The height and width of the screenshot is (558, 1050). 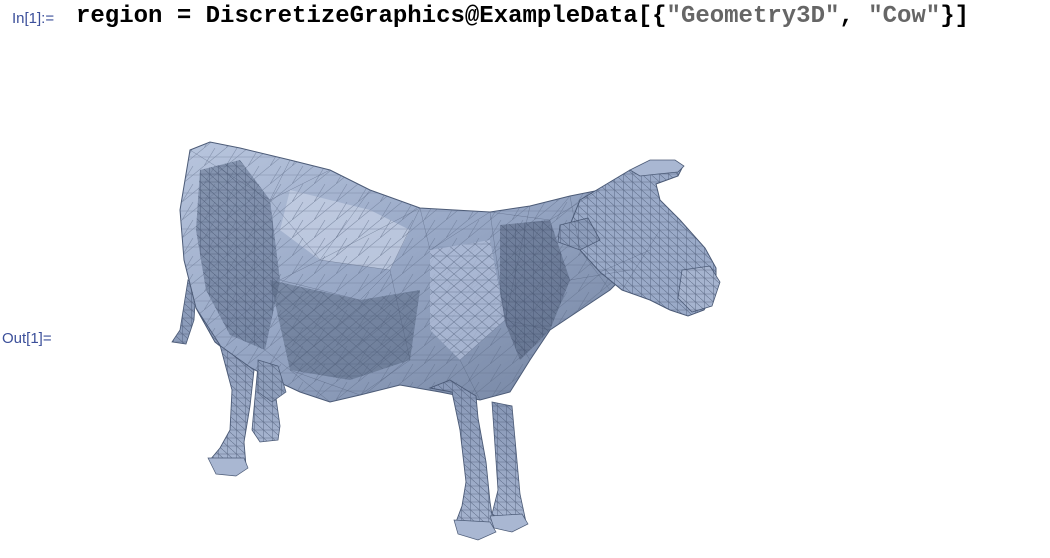 What do you see at coordinates (119, 16) in the screenshot?
I see `variable-region: region` at bounding box center [119, 16].